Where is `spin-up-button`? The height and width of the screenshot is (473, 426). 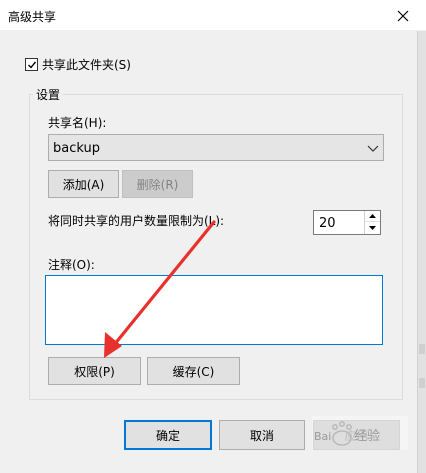
spin-up-button is located at coordinates (372, 216).